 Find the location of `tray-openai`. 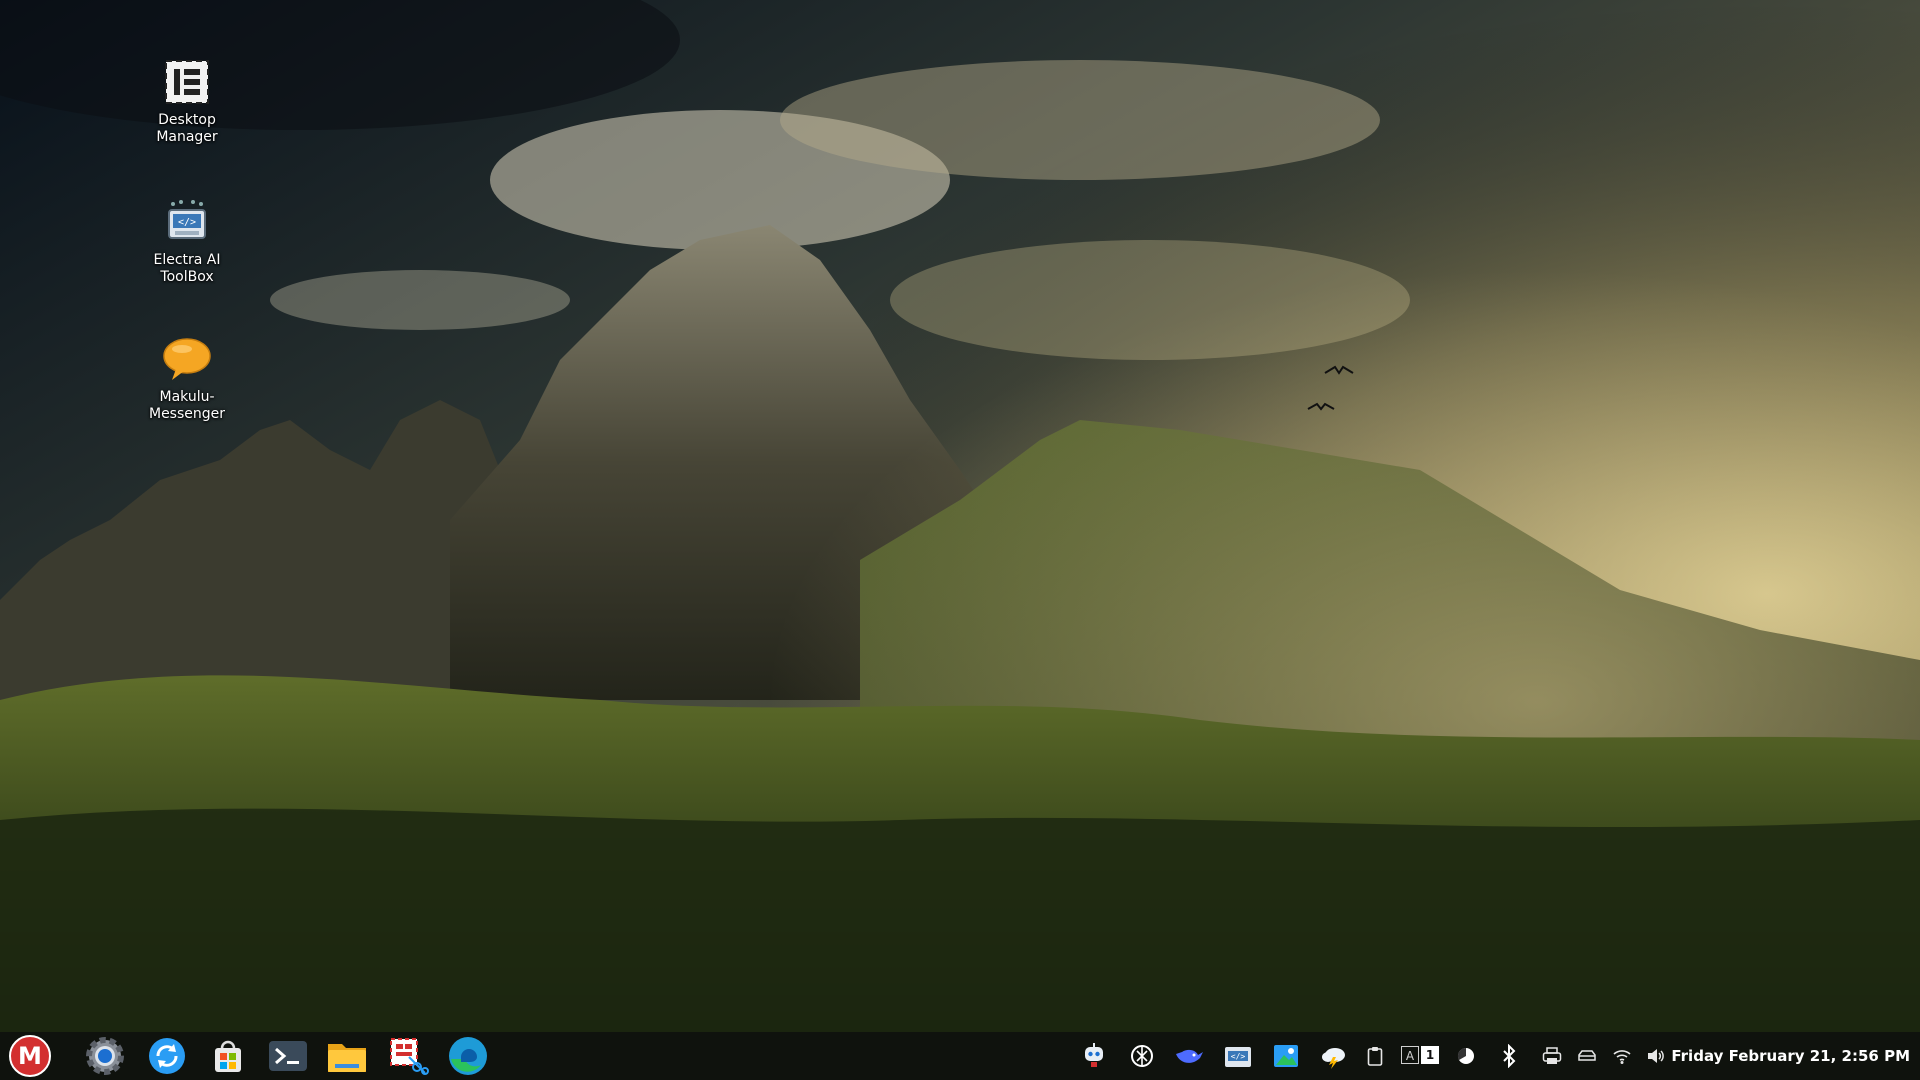

tray-openai is located at coordinates (1142, 1056).